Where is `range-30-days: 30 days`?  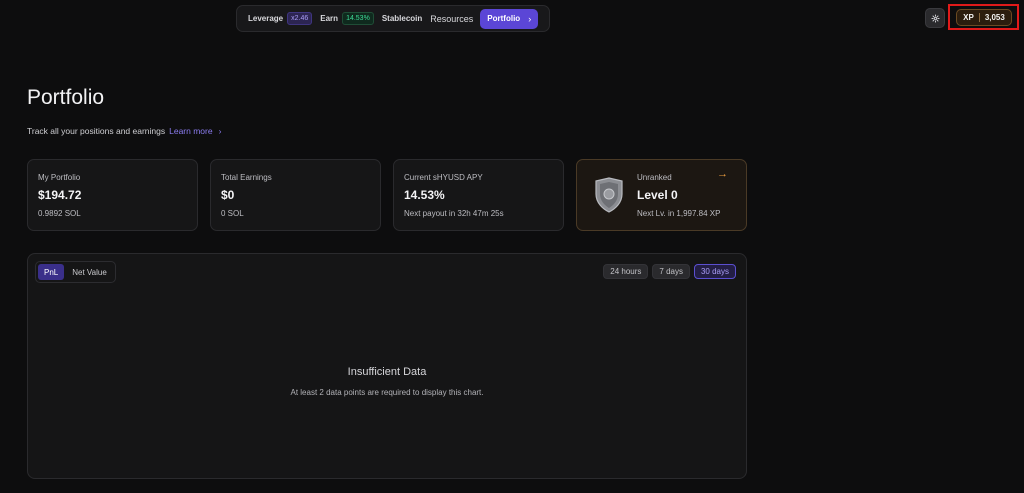
range-30-days: 30 days is located at coordinates (714, 271).